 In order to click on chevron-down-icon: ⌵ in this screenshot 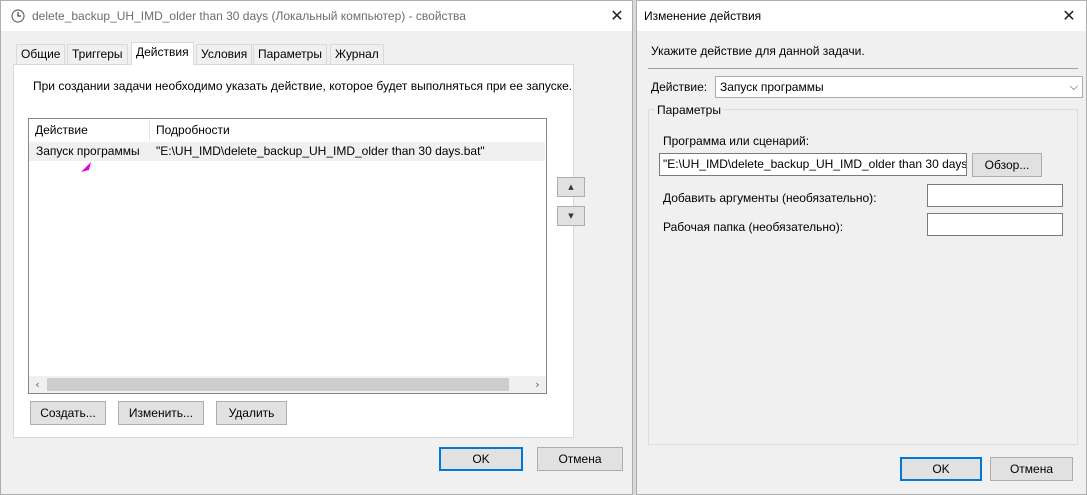, I will do `click(1074, 87)`.